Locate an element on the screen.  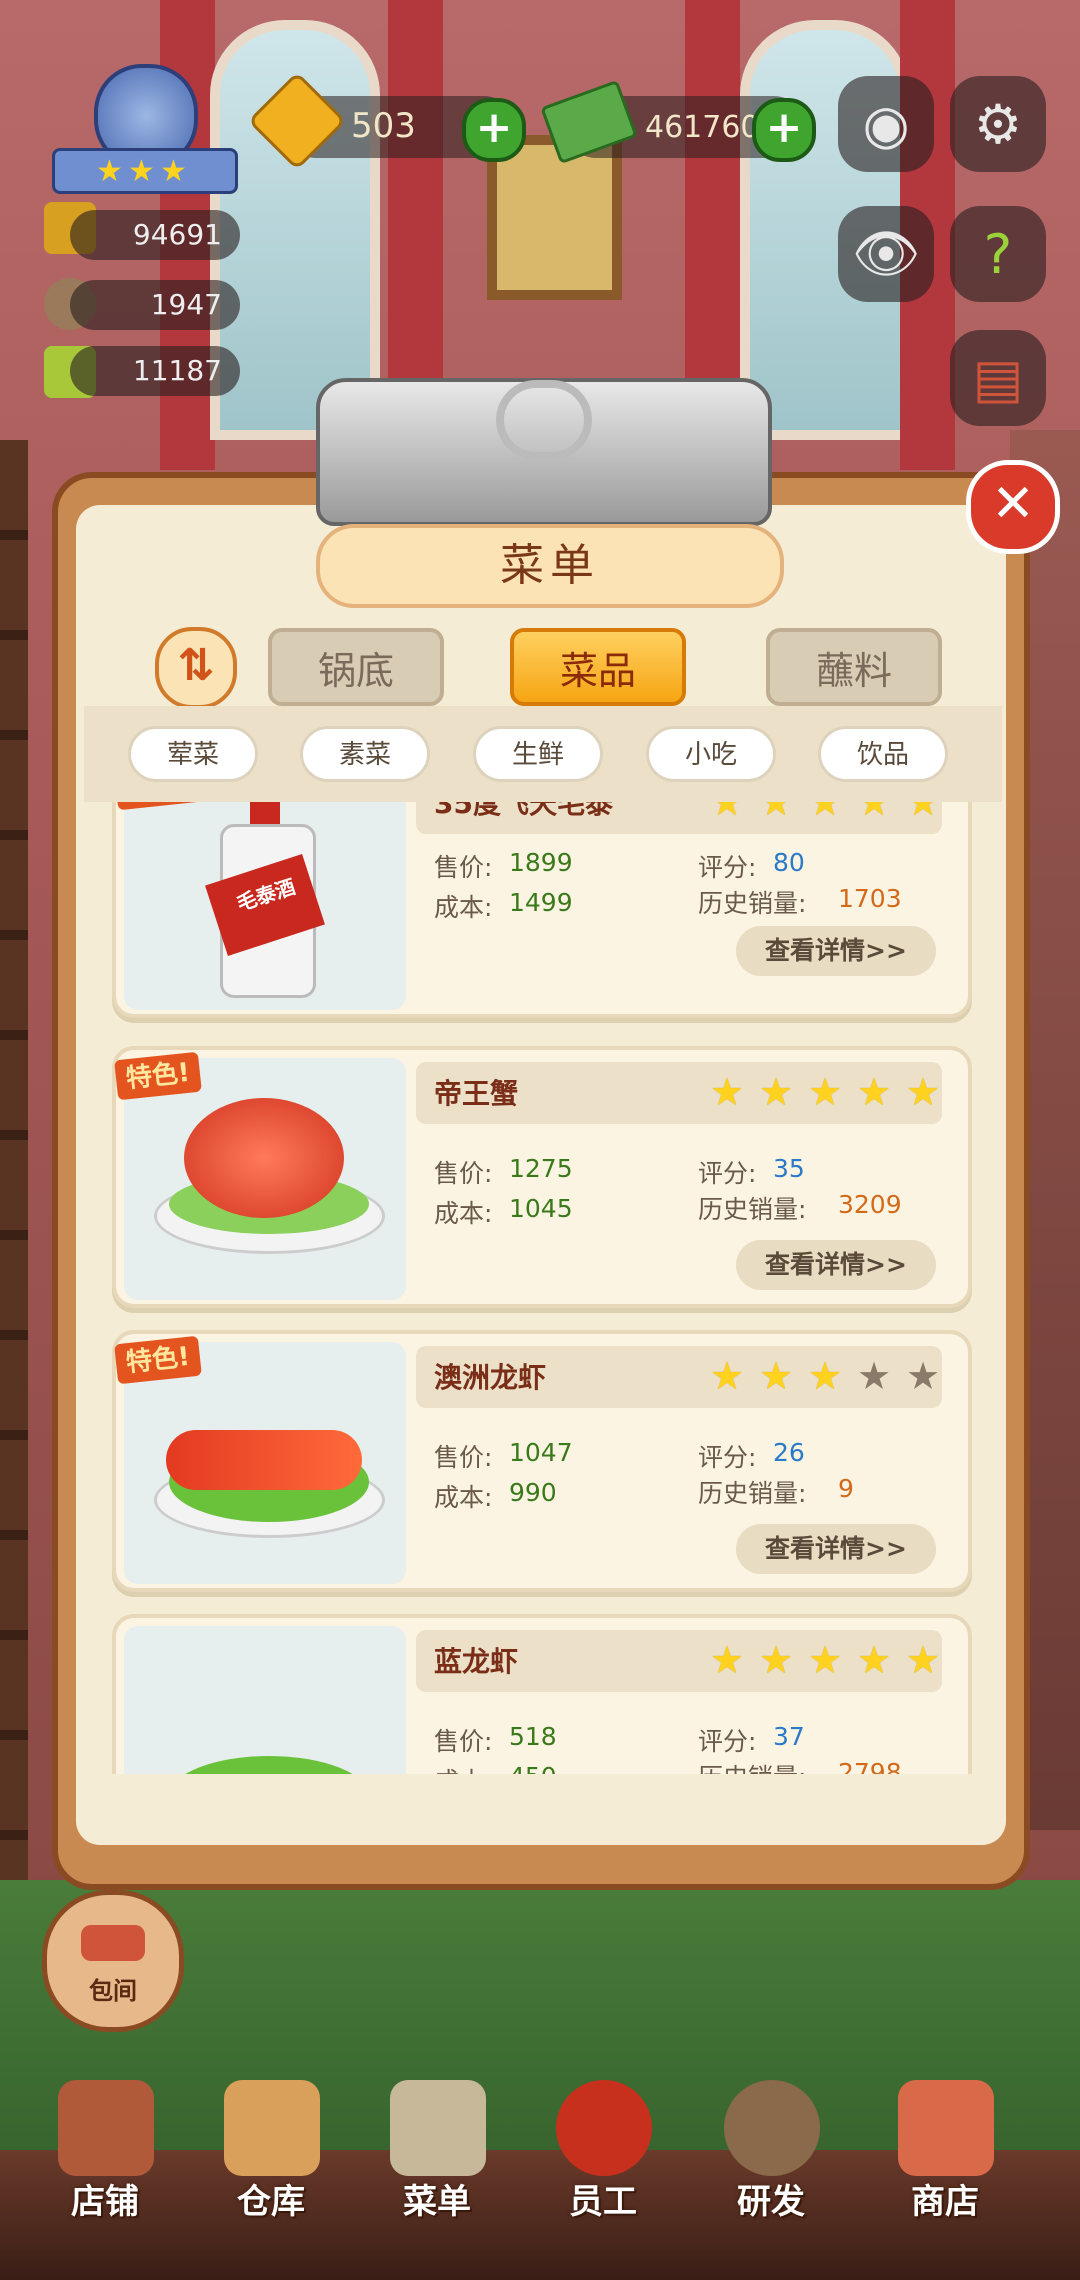
nav-label: 仓库 is located at coordinates (271, 2202).